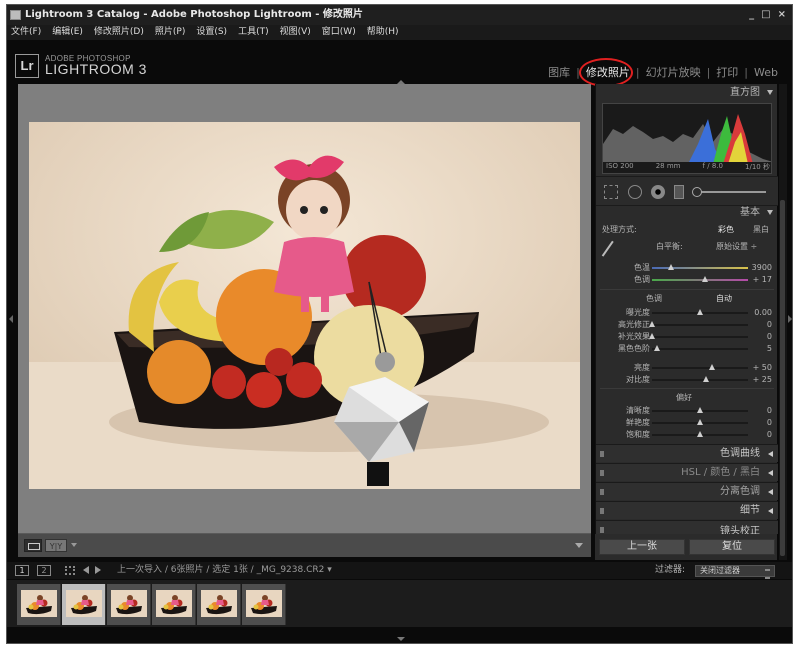  What do you see at coordinates (339, 32) in the screenshot?
I see `menu-window: 窗口(W)` at bounding box center [339, 32].